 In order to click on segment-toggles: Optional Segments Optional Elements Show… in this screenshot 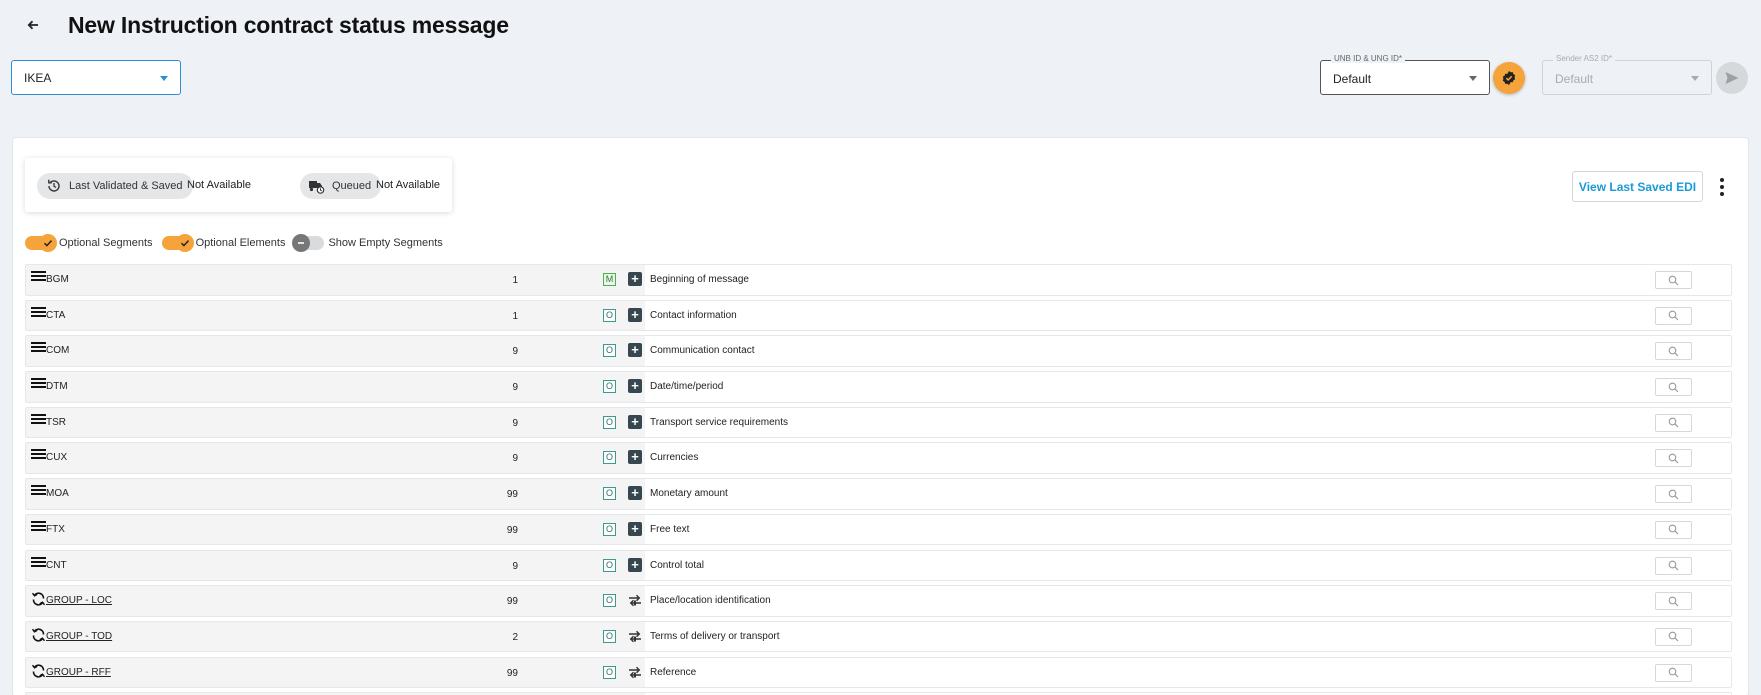, I will do `click(238, 243)`.